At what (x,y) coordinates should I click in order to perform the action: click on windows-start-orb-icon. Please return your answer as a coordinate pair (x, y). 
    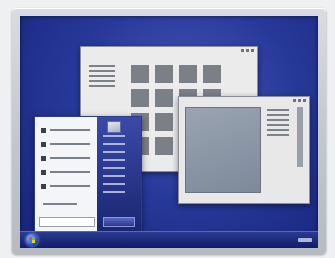
    Looking at the image, I should click on (32, 240).